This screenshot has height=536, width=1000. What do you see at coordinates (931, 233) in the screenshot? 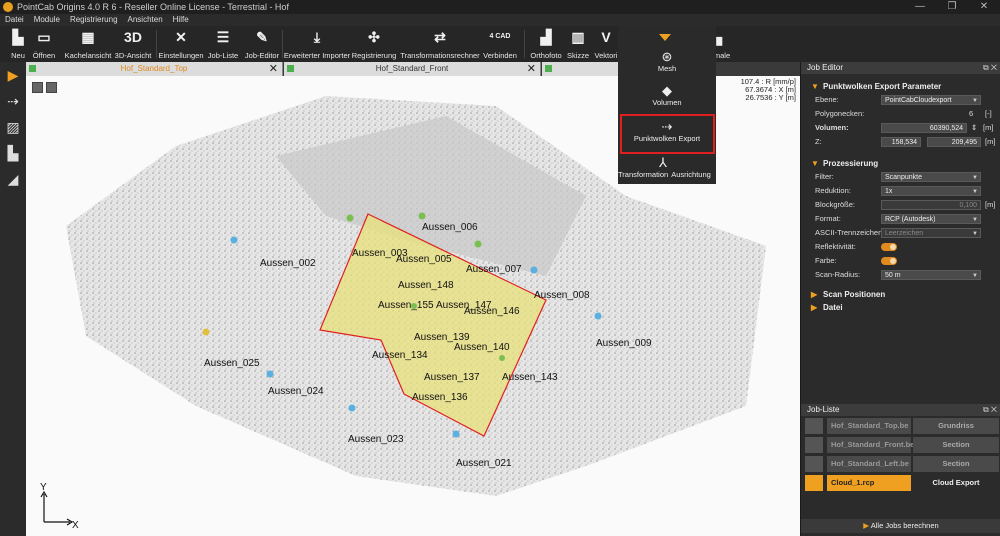
I see `ascii-select: Leerzeichen ▼` at bounding box center [931, 233].